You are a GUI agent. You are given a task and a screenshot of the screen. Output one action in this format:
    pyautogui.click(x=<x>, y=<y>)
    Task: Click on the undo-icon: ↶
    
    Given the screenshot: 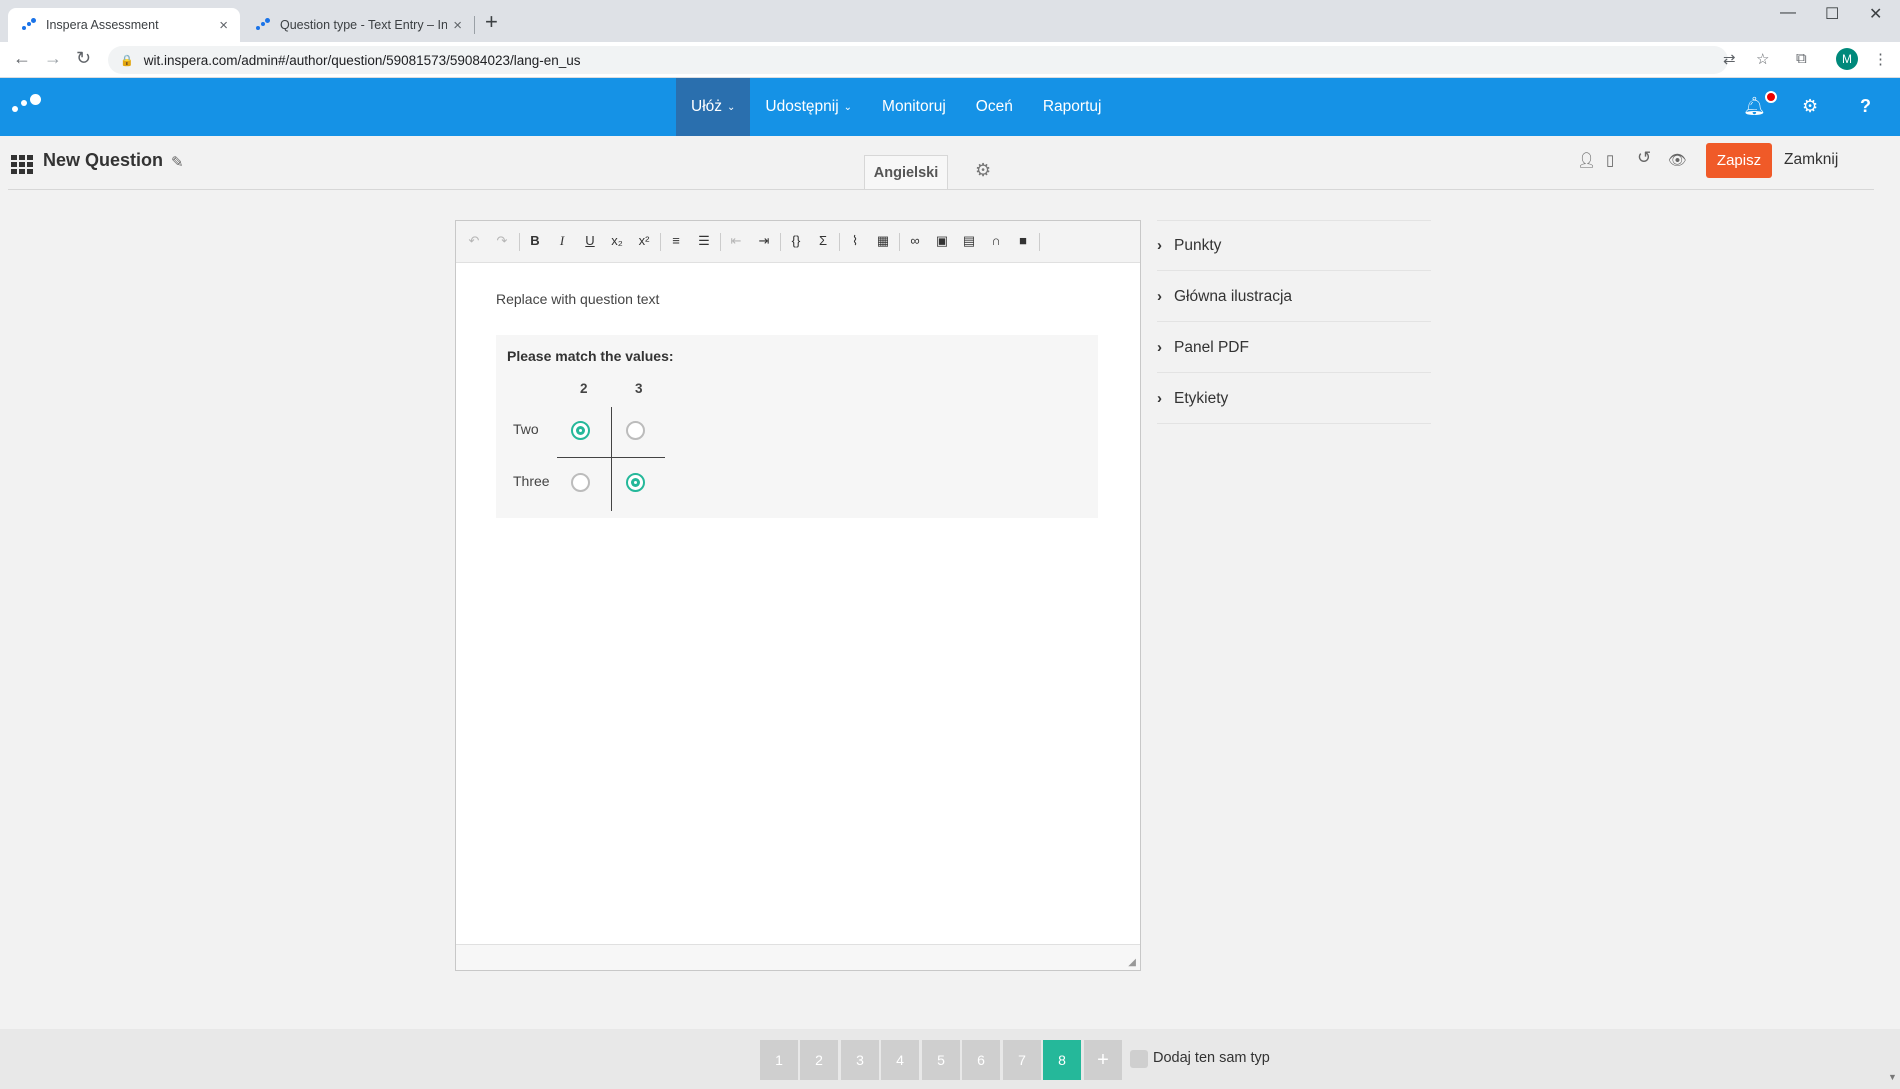 What is the action you would take?
    pyautogui.click(x=474, y=241)
    